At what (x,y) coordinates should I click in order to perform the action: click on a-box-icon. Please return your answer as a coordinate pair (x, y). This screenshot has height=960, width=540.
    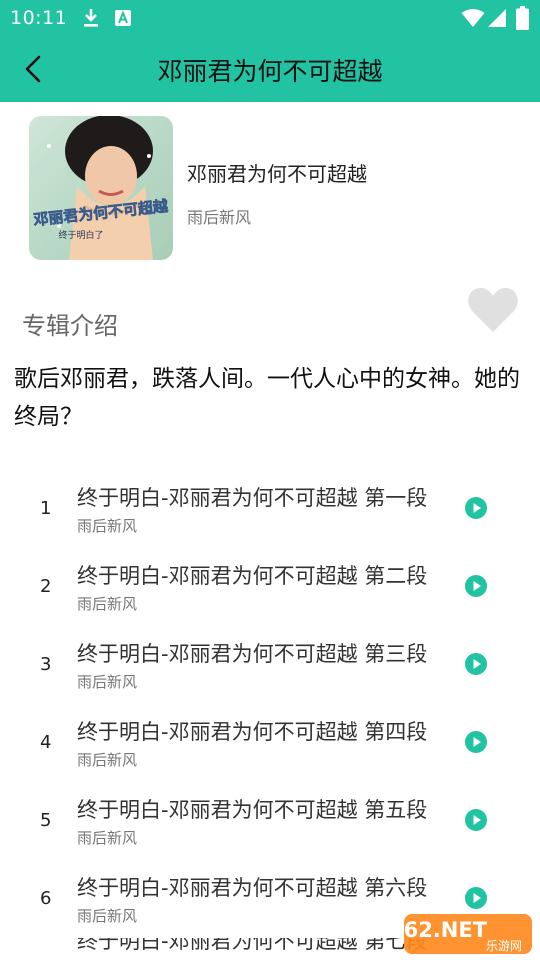
    Looking at the image, I should click on (123, 18).